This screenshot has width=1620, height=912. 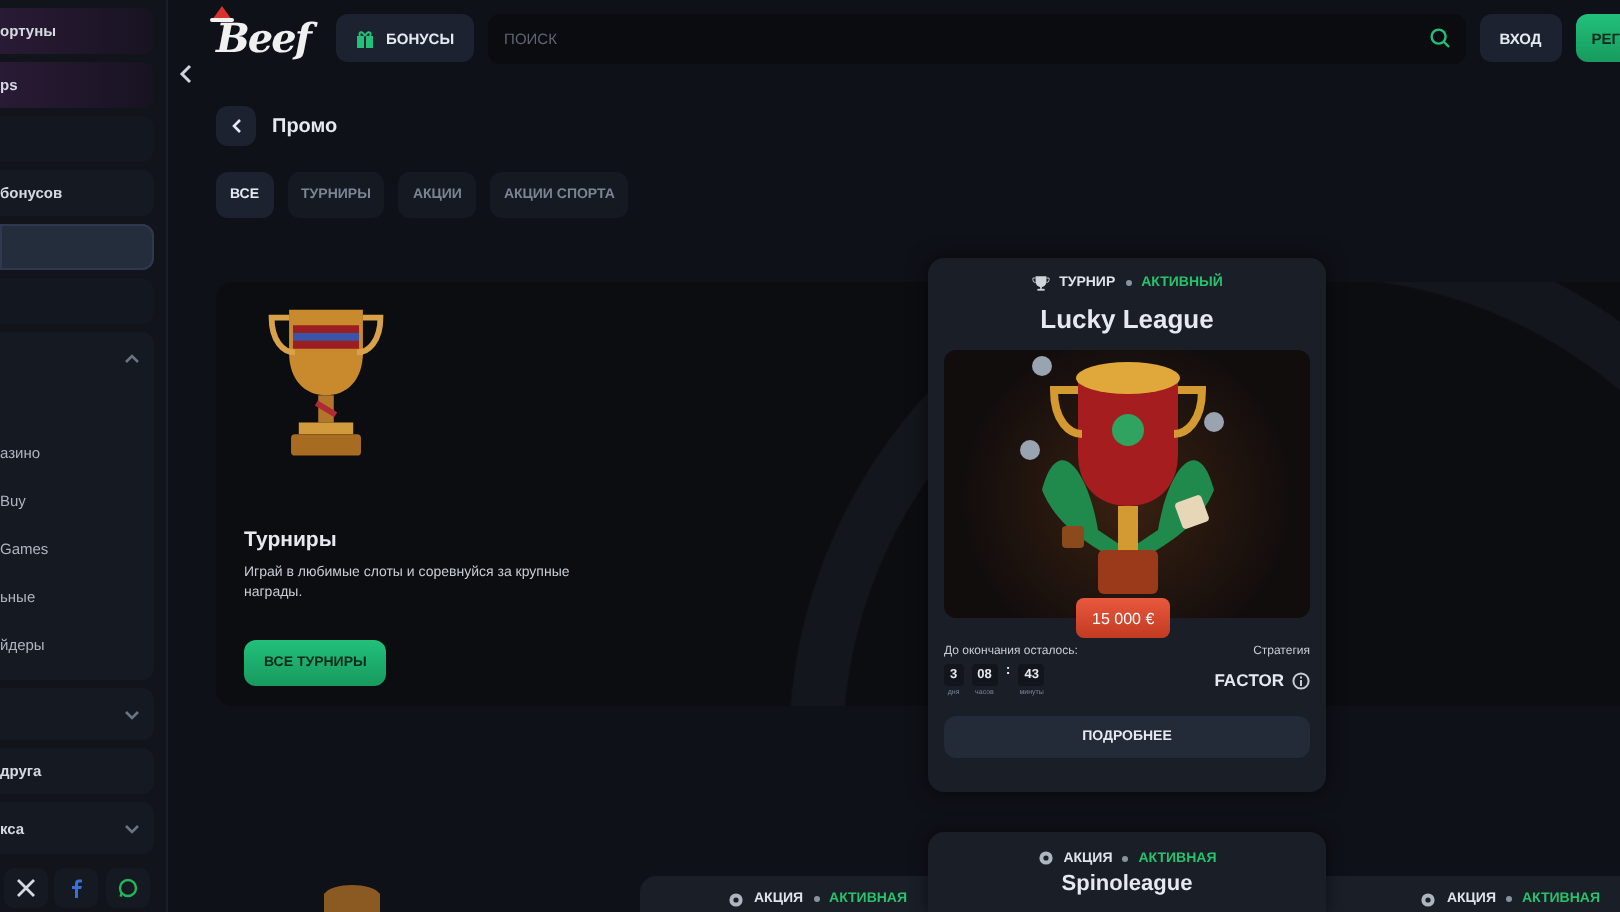 What do you see at coordinates (1123, 618) in the screenshot?
I see `prize-badge: 15 000 €` at bounding box center [1123, 618].